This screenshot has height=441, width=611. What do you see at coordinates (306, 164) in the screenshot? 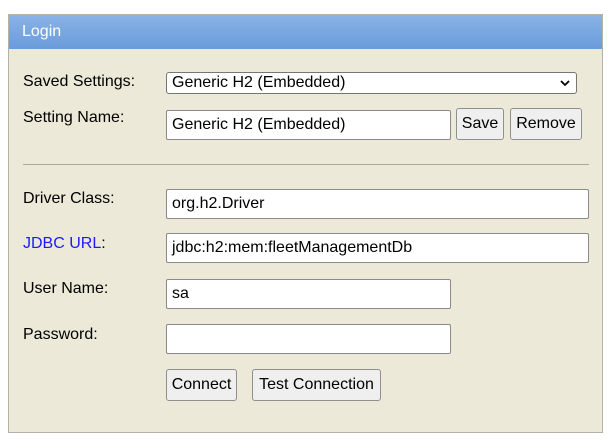
I see `divider` at bounding box center [306, 164].